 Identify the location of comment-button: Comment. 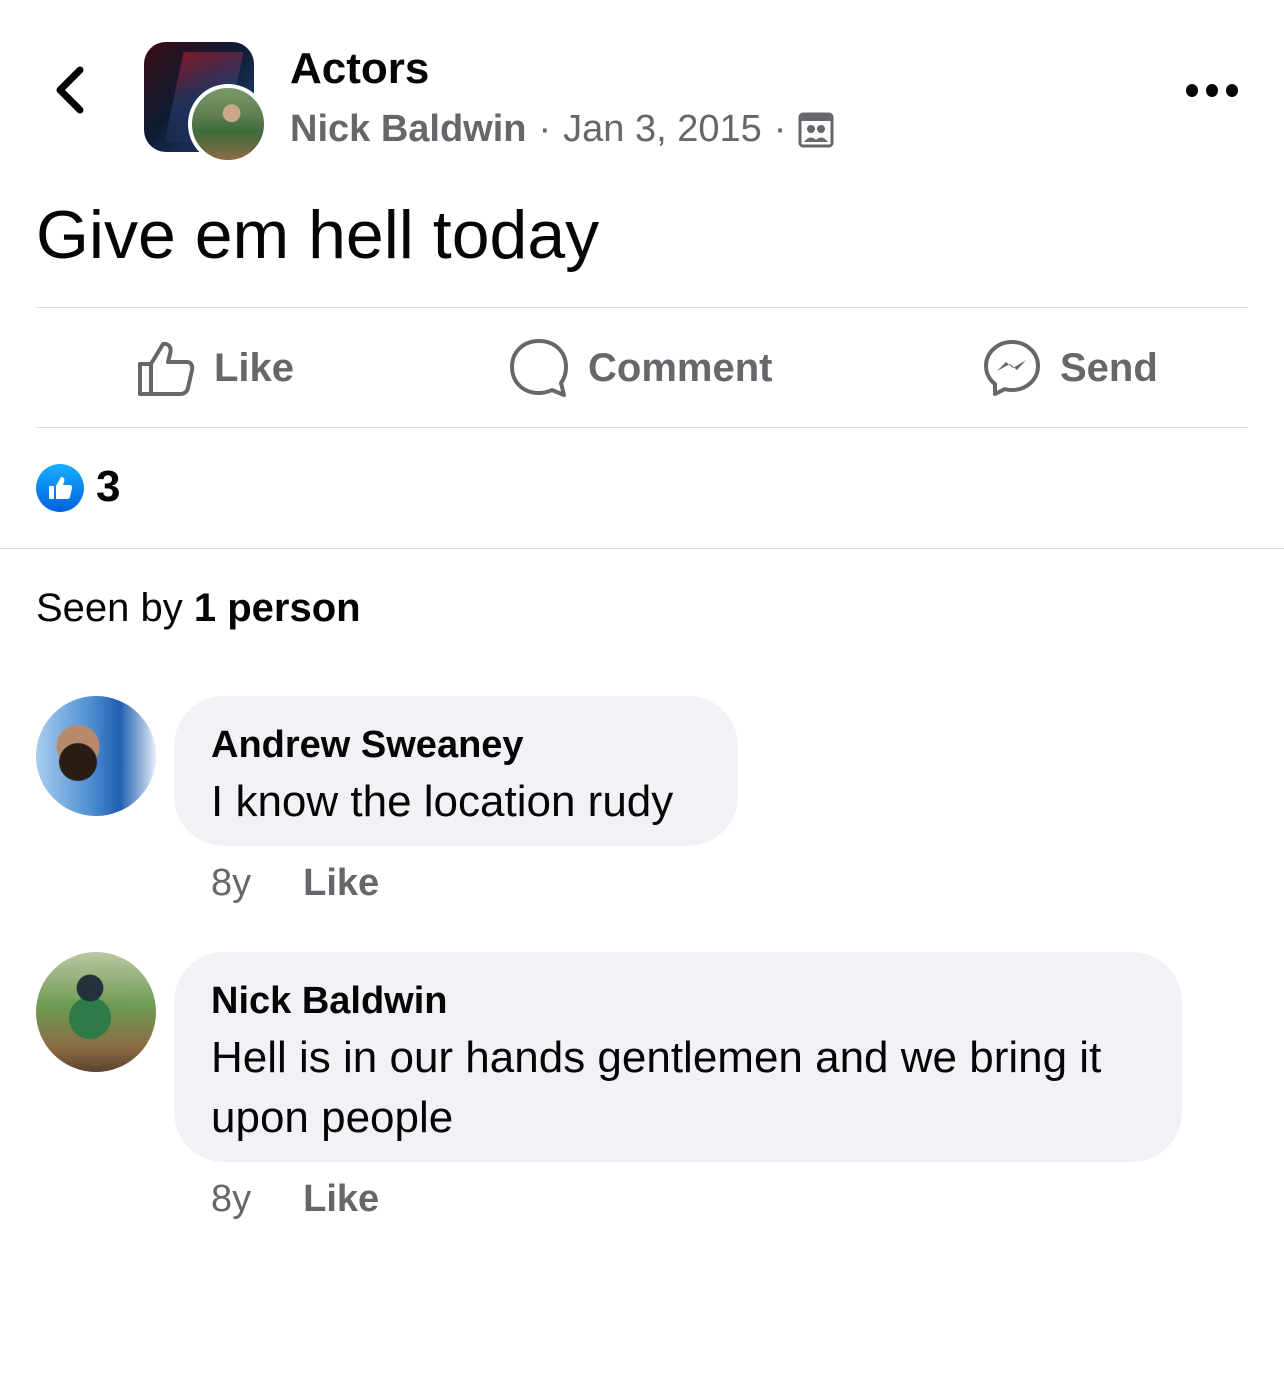
(640, 368).